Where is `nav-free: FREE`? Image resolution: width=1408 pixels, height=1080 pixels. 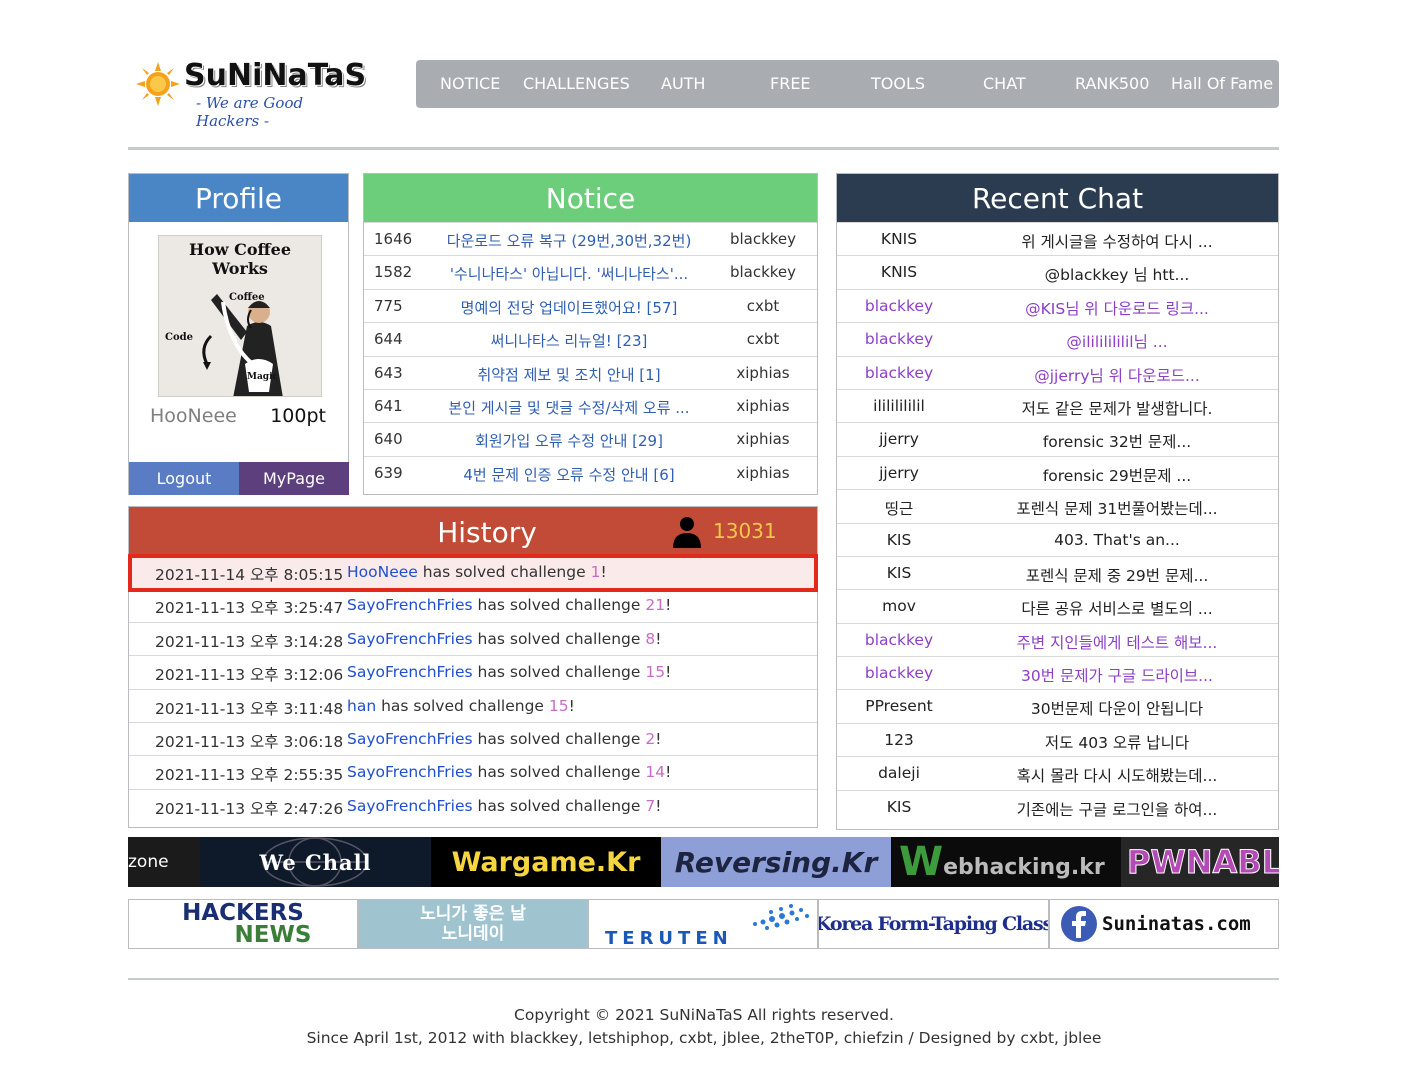
nav-free: FREE is located at coordinates (790, 83).